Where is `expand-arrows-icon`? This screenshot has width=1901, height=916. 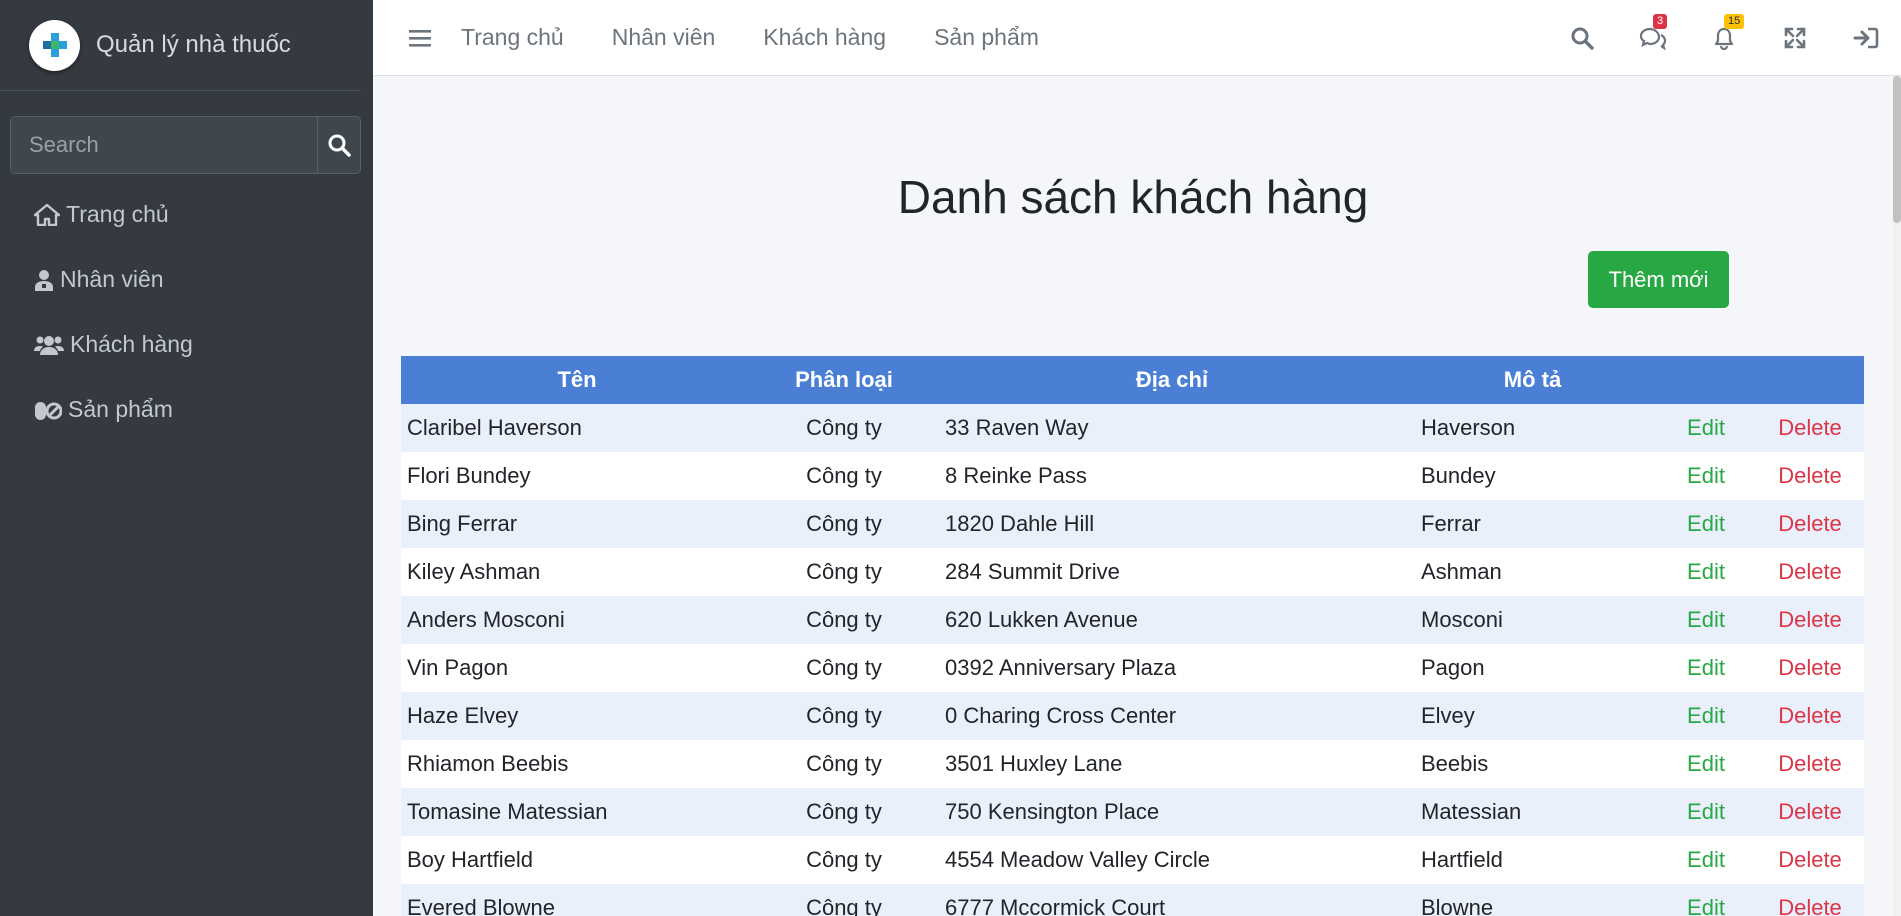
expand-arrows-icon is located at coordinates (1794, 38).